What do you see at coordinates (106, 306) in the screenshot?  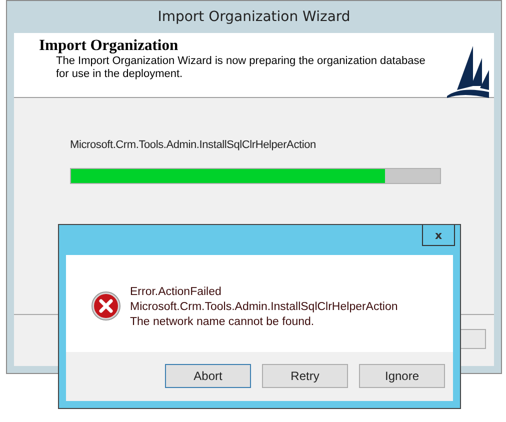 I see `error-icon` at bounding box center [106, 306].